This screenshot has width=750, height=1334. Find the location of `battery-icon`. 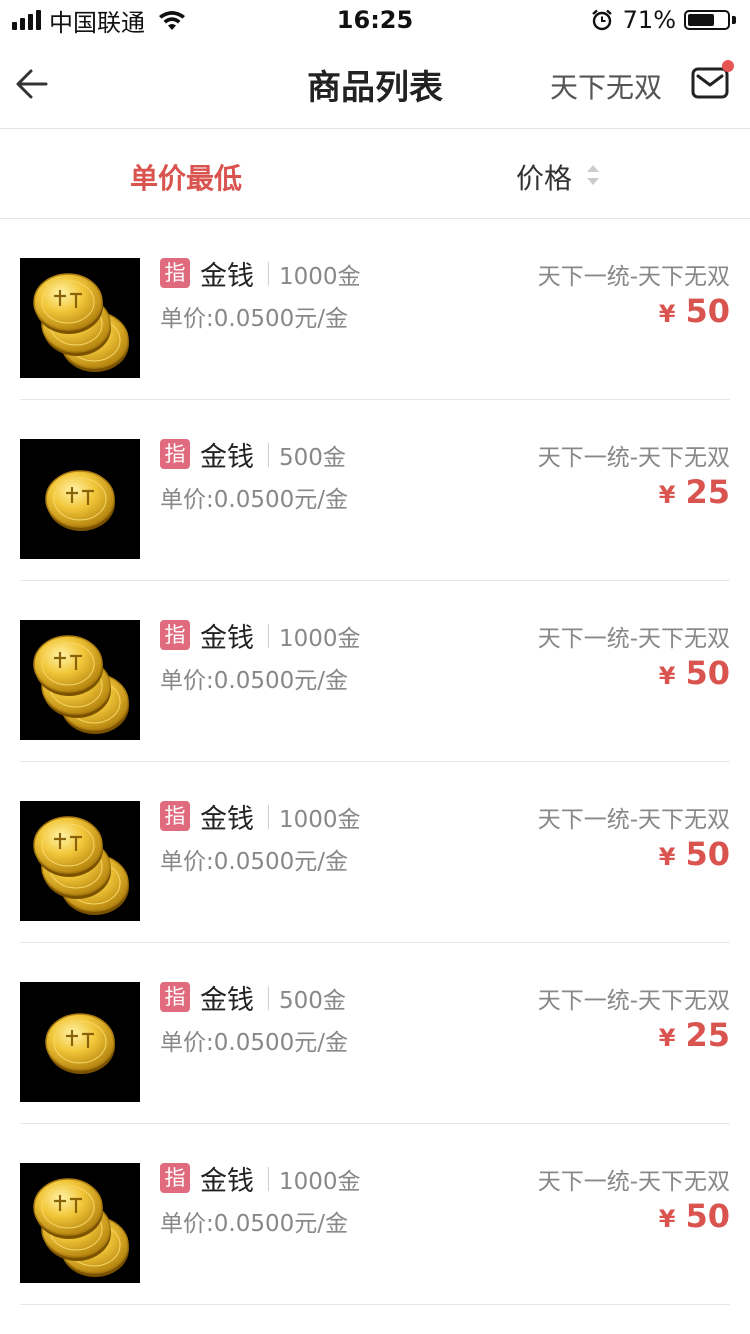

battery-icon is located at coordinates (707, 20).